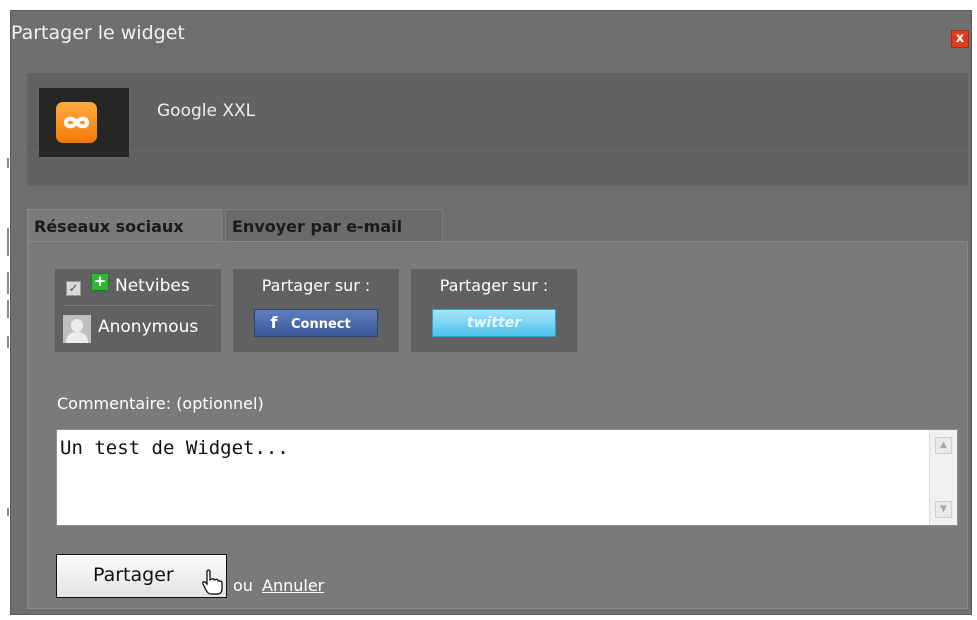 This screenshot has width=977, height=620. What do you see at coordinates (943, 477) in the screenshot?
I see `comment-scrollbar: ▲ ▼` at bounding box center [943, 477].